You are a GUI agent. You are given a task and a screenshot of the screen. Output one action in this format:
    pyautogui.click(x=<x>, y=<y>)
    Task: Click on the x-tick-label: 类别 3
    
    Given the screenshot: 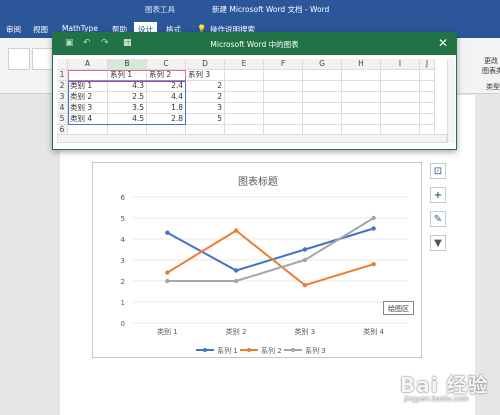 What is the action you would take?
    pyautogui.click(x=305, y=331)
    